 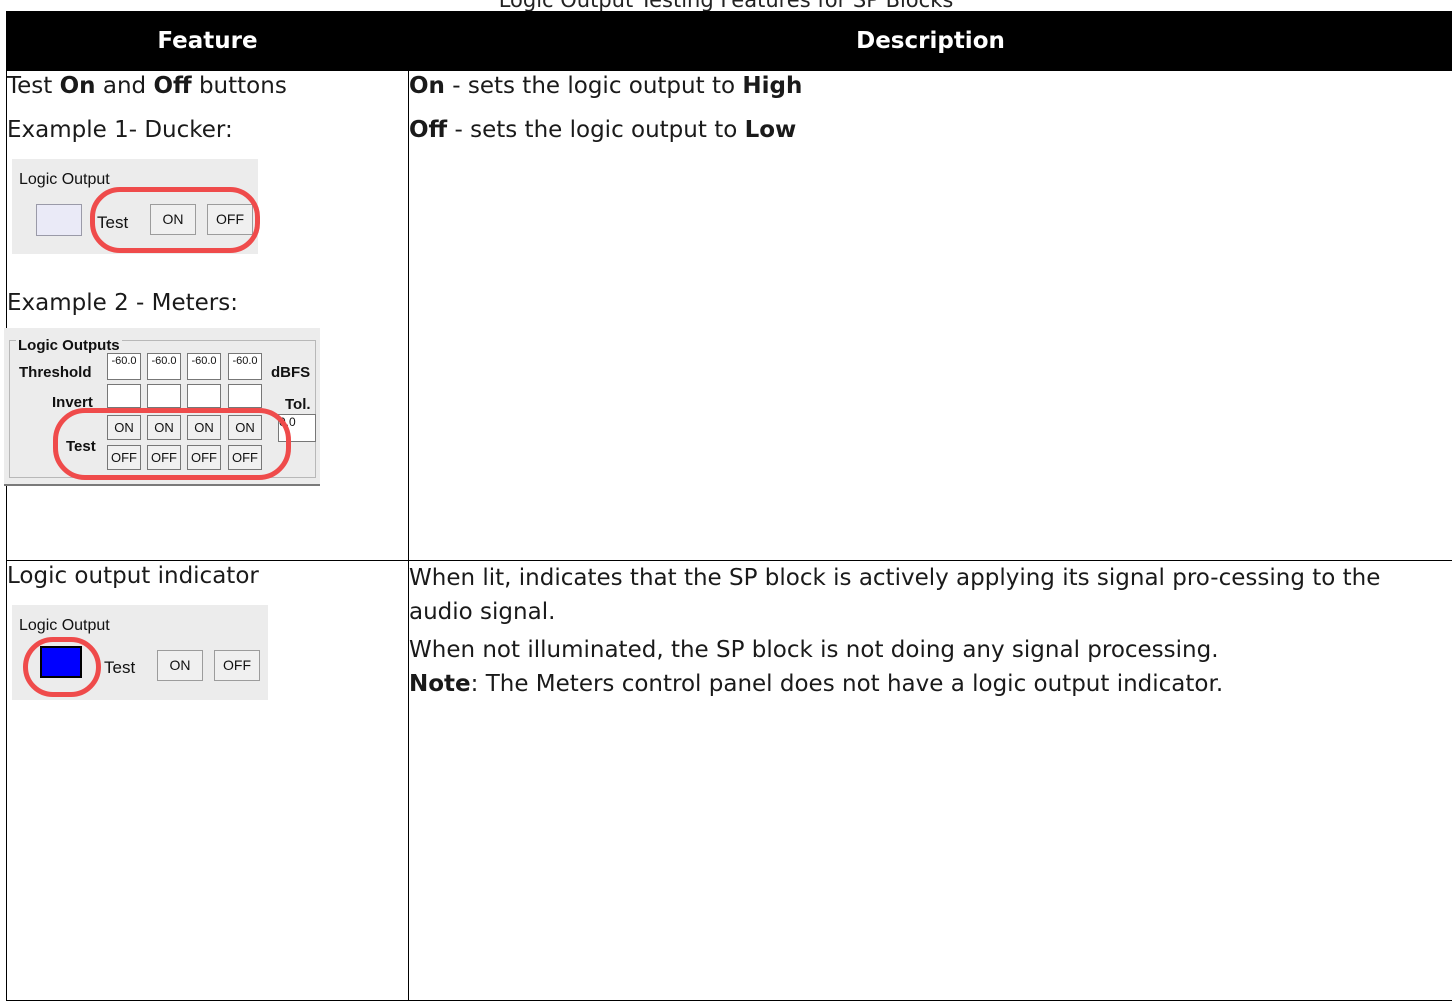 I want to click on threshold-label: Threshold, so click(x=55, y=373).